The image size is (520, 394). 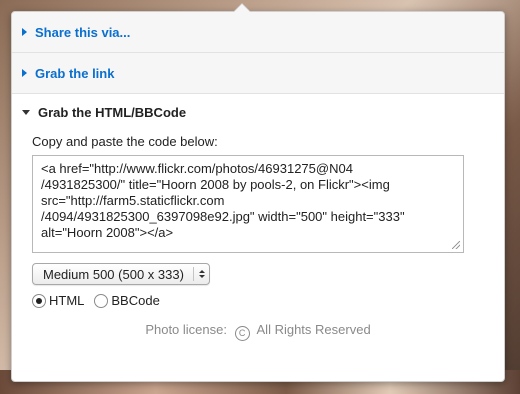 What do you see at coordinates (258, 73) in the screenshot?
I see `grab-link-section: Grab the link` at bounding box center [258, 73].